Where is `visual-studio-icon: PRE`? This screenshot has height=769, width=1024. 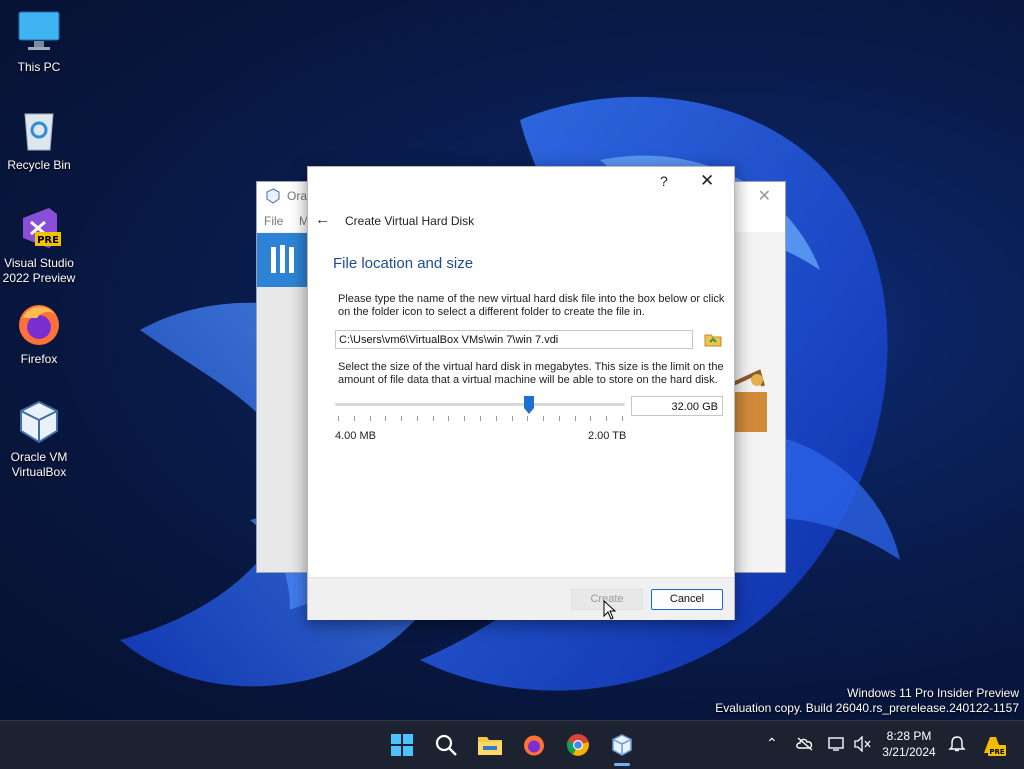 visual-studio-icon: PRE is located at coordinates (39, 228).